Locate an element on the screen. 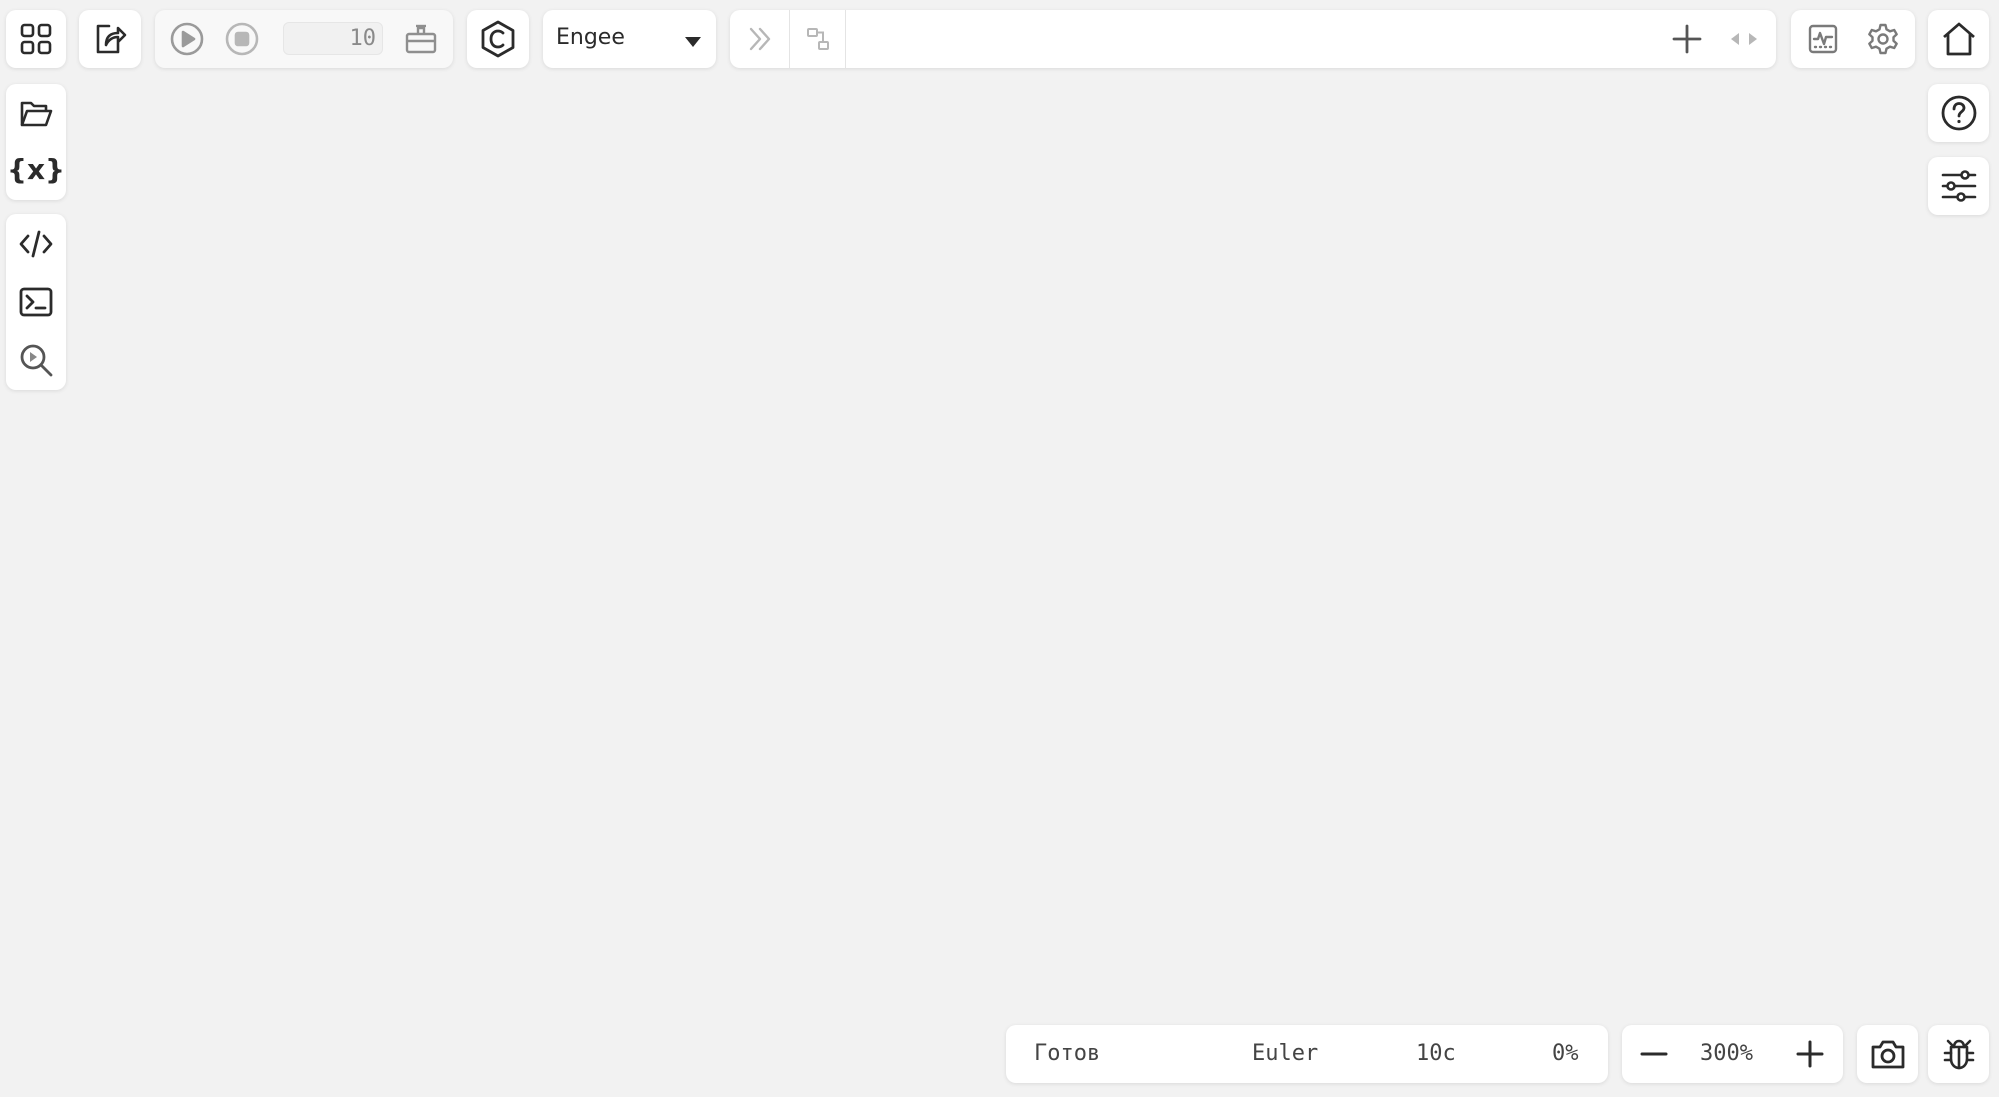 This screenshot has height=1097, width=1999. double-chevron-right-icon is located at coordinates (760, 39).